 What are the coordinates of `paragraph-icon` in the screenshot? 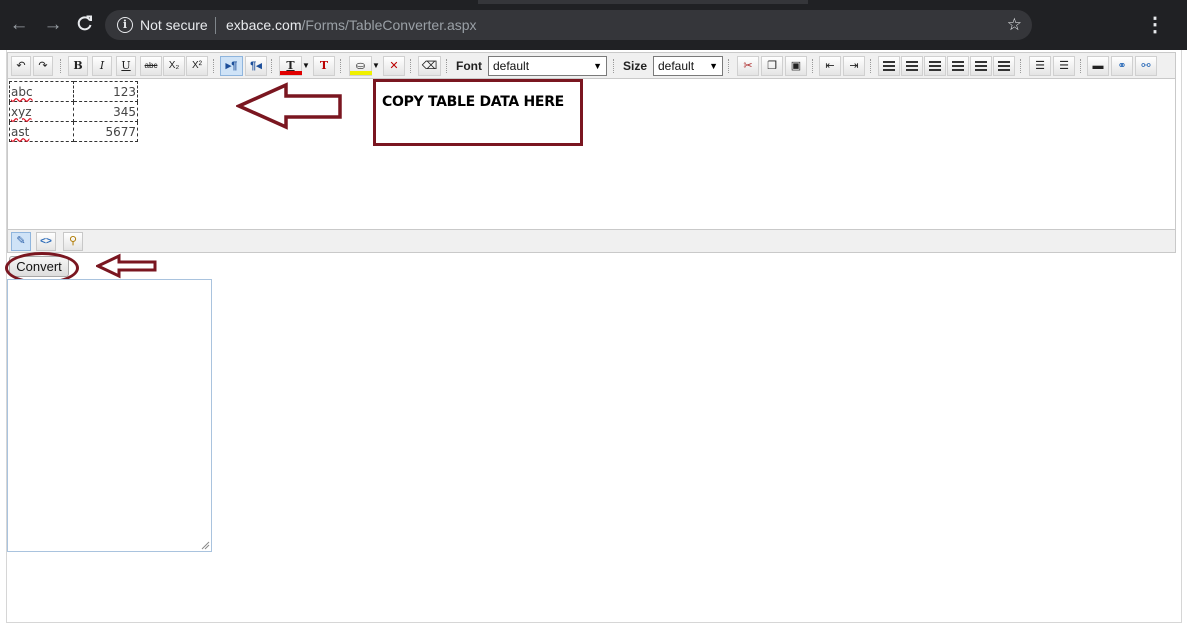 It's located at (889, 66).